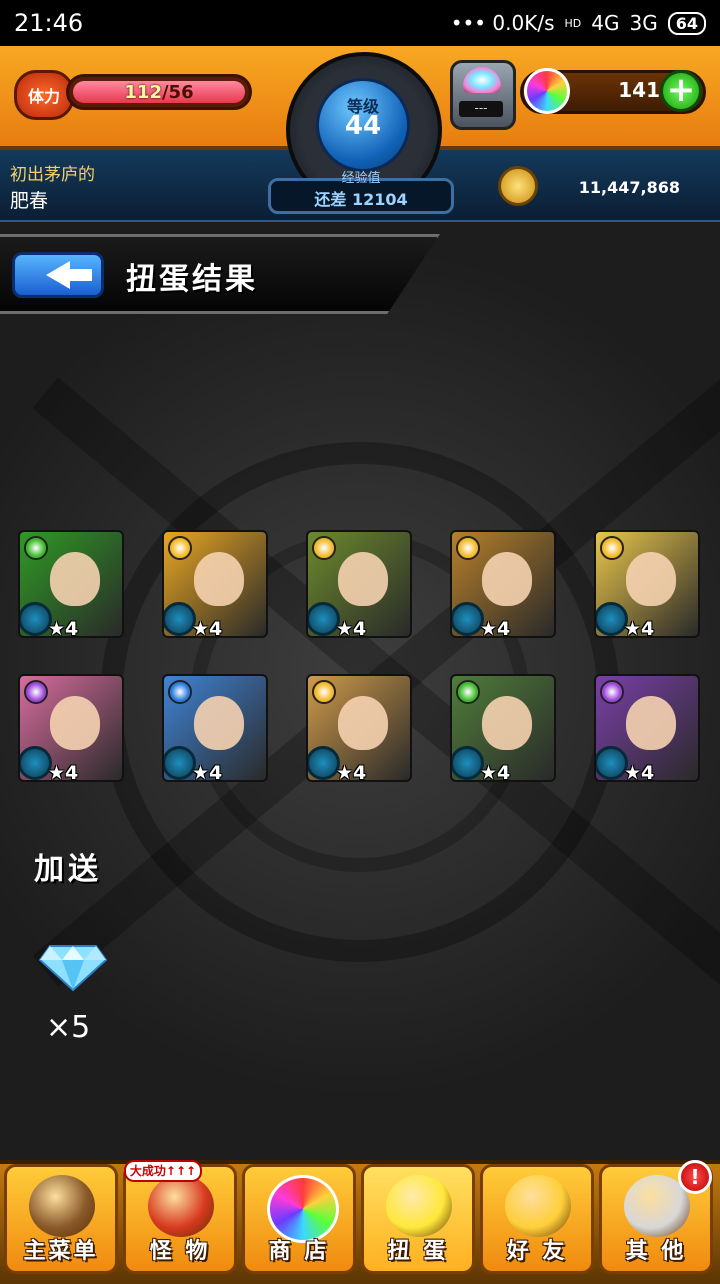 This screenshot has width=720, height=1284. Describe the element at coordinates (73, 968) in the screenshot. I see `diamond-icon` at that location.